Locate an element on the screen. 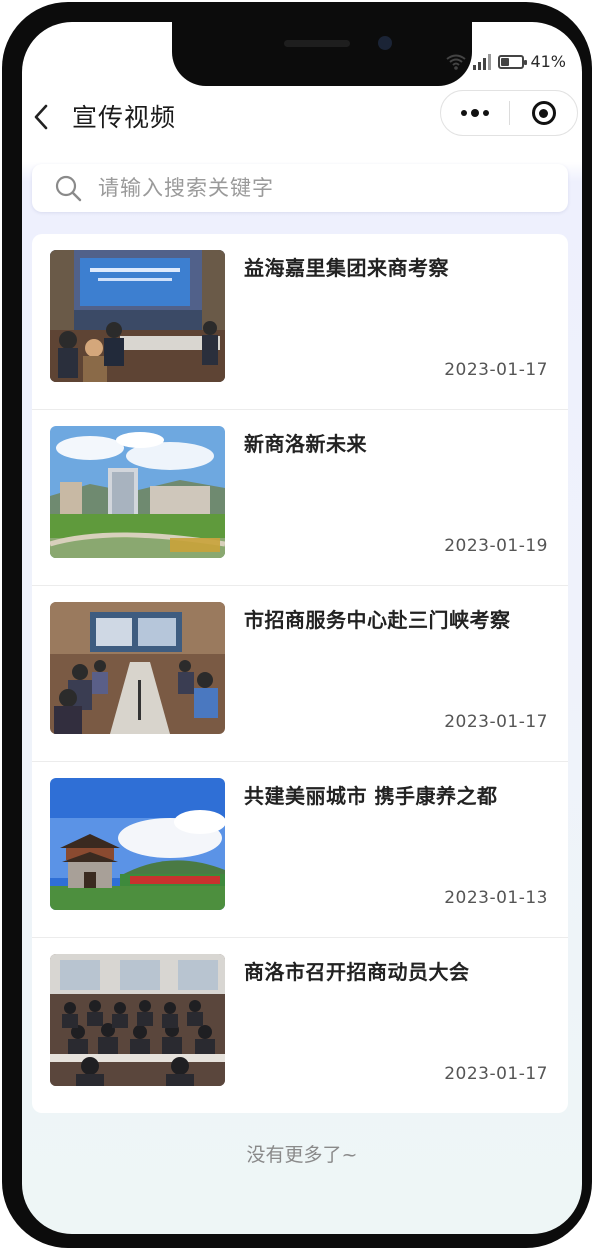 Image resolution: width=600 pixels, height=1256 pixels. video-title: 市招商服务中心赴三门峡考察 is located at coordinates (377, 620).